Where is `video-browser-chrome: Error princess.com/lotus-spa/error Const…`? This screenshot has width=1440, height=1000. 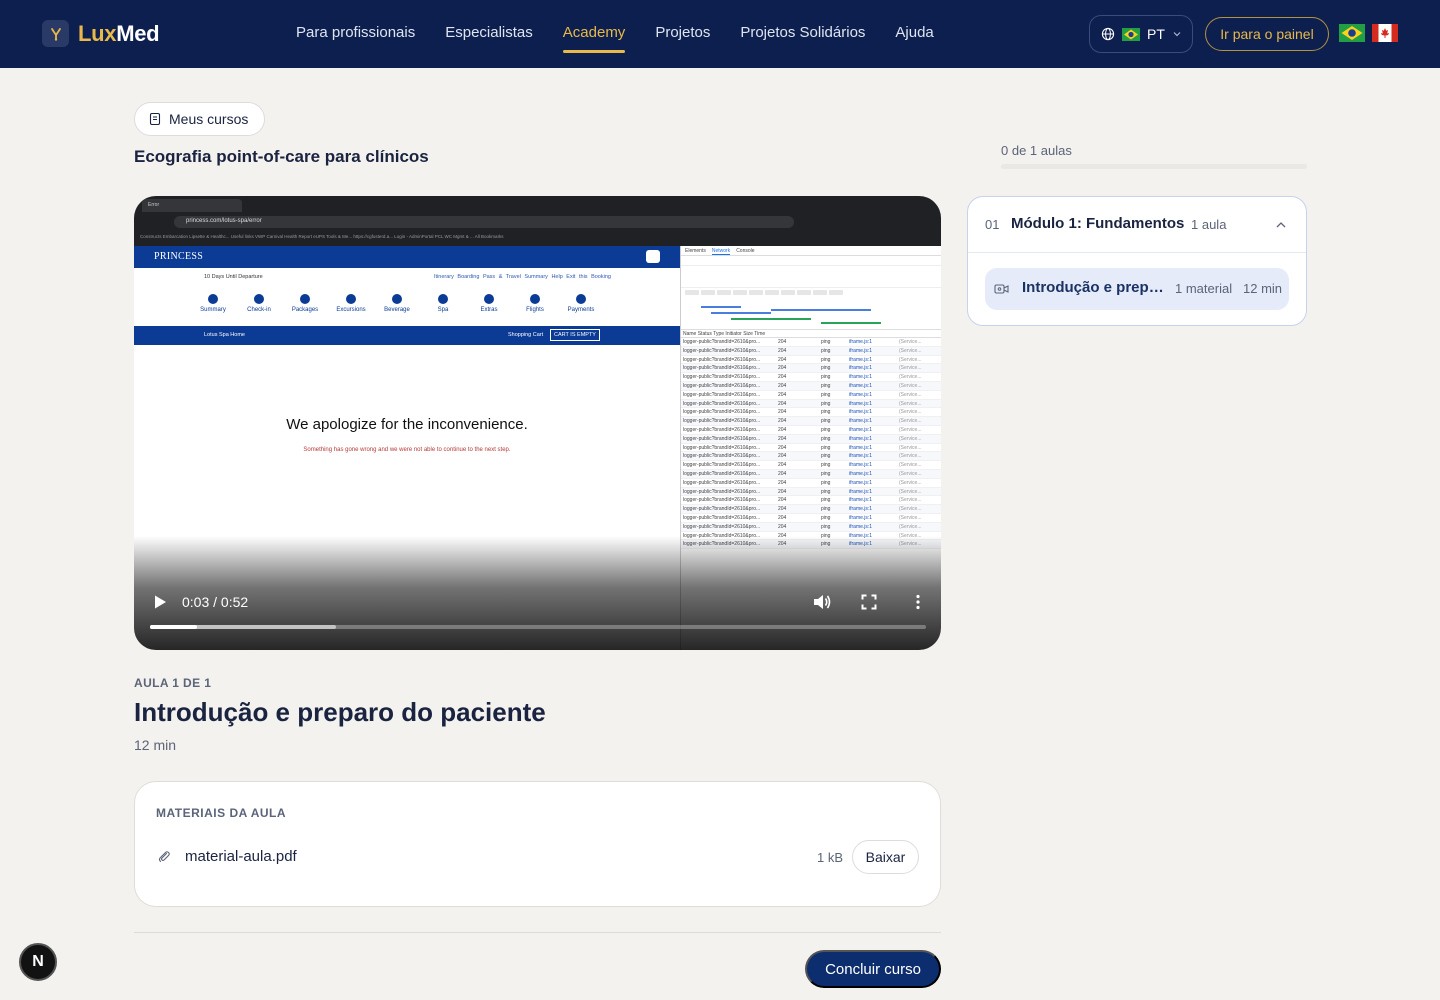
video-browser-chrome: Error princess.com/lotus-spa/error Const… is located at coordinates (537, 221).